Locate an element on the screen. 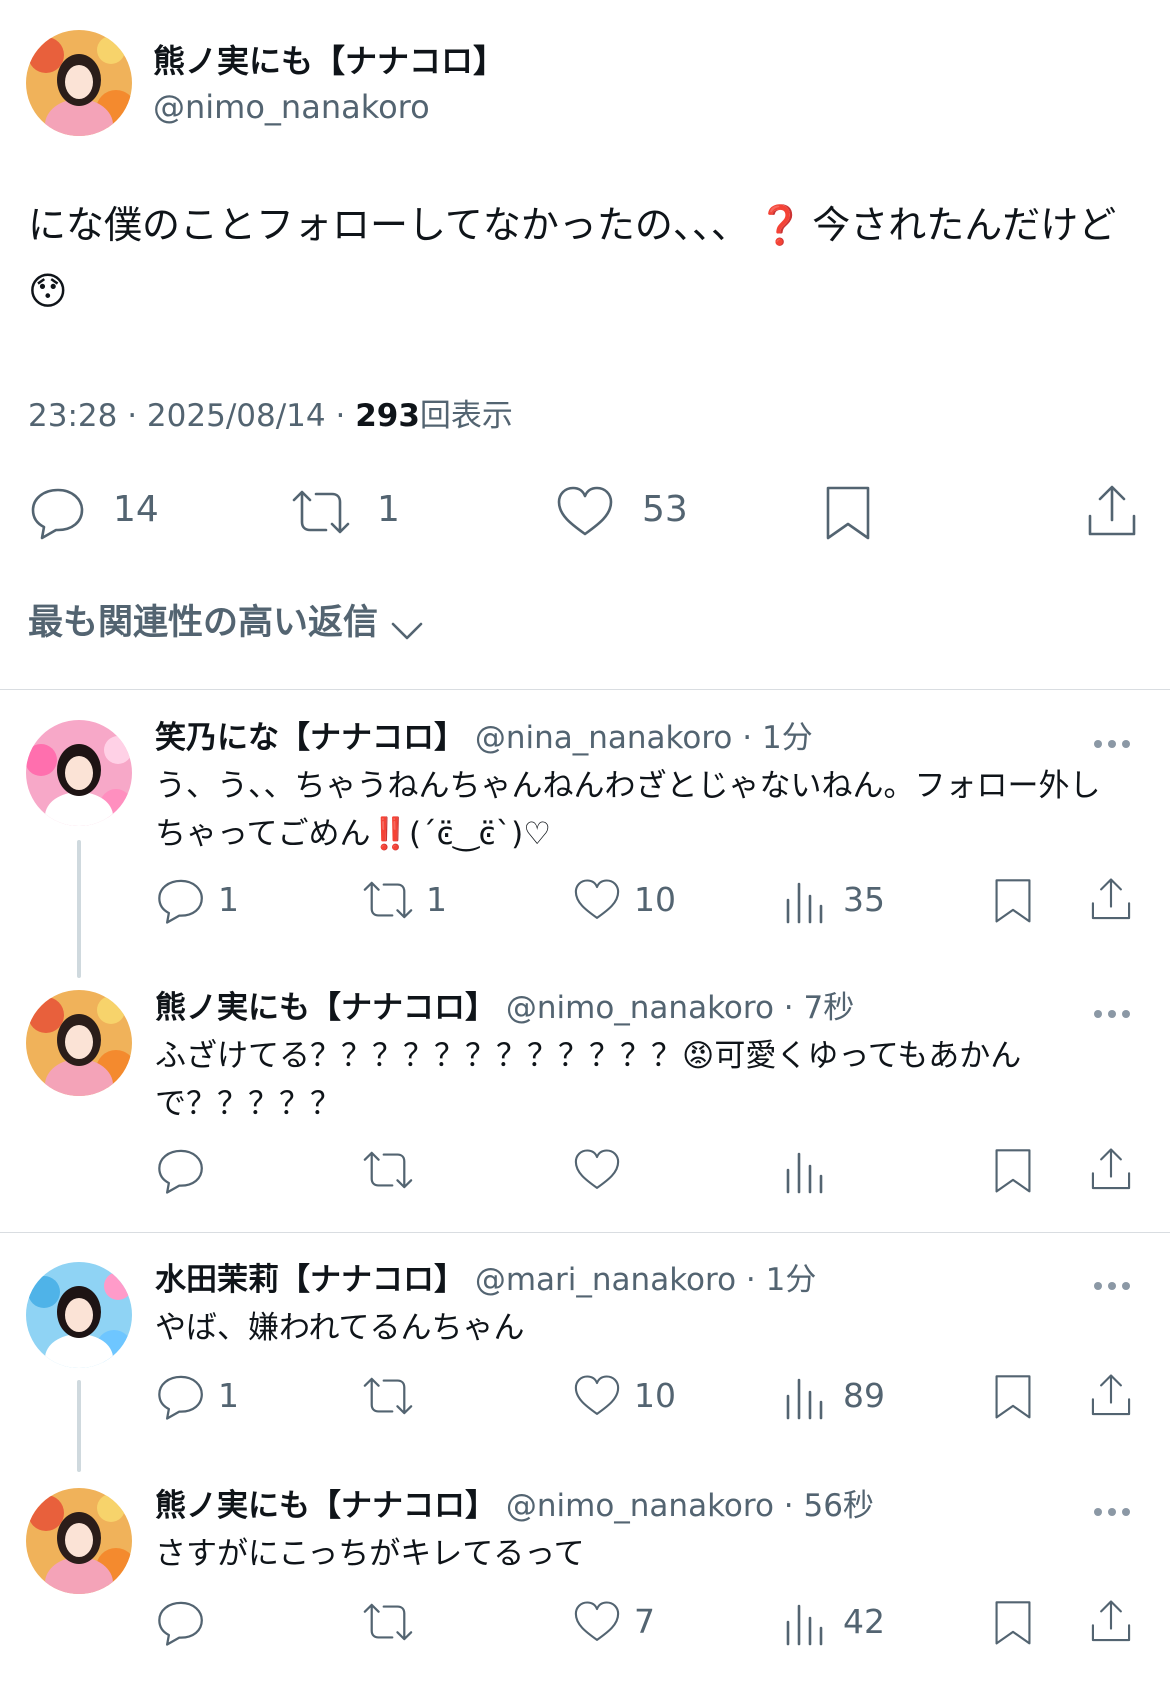 This screenshot has height=1682, width=1170. author-avatar is located at coordinates (79, 83).